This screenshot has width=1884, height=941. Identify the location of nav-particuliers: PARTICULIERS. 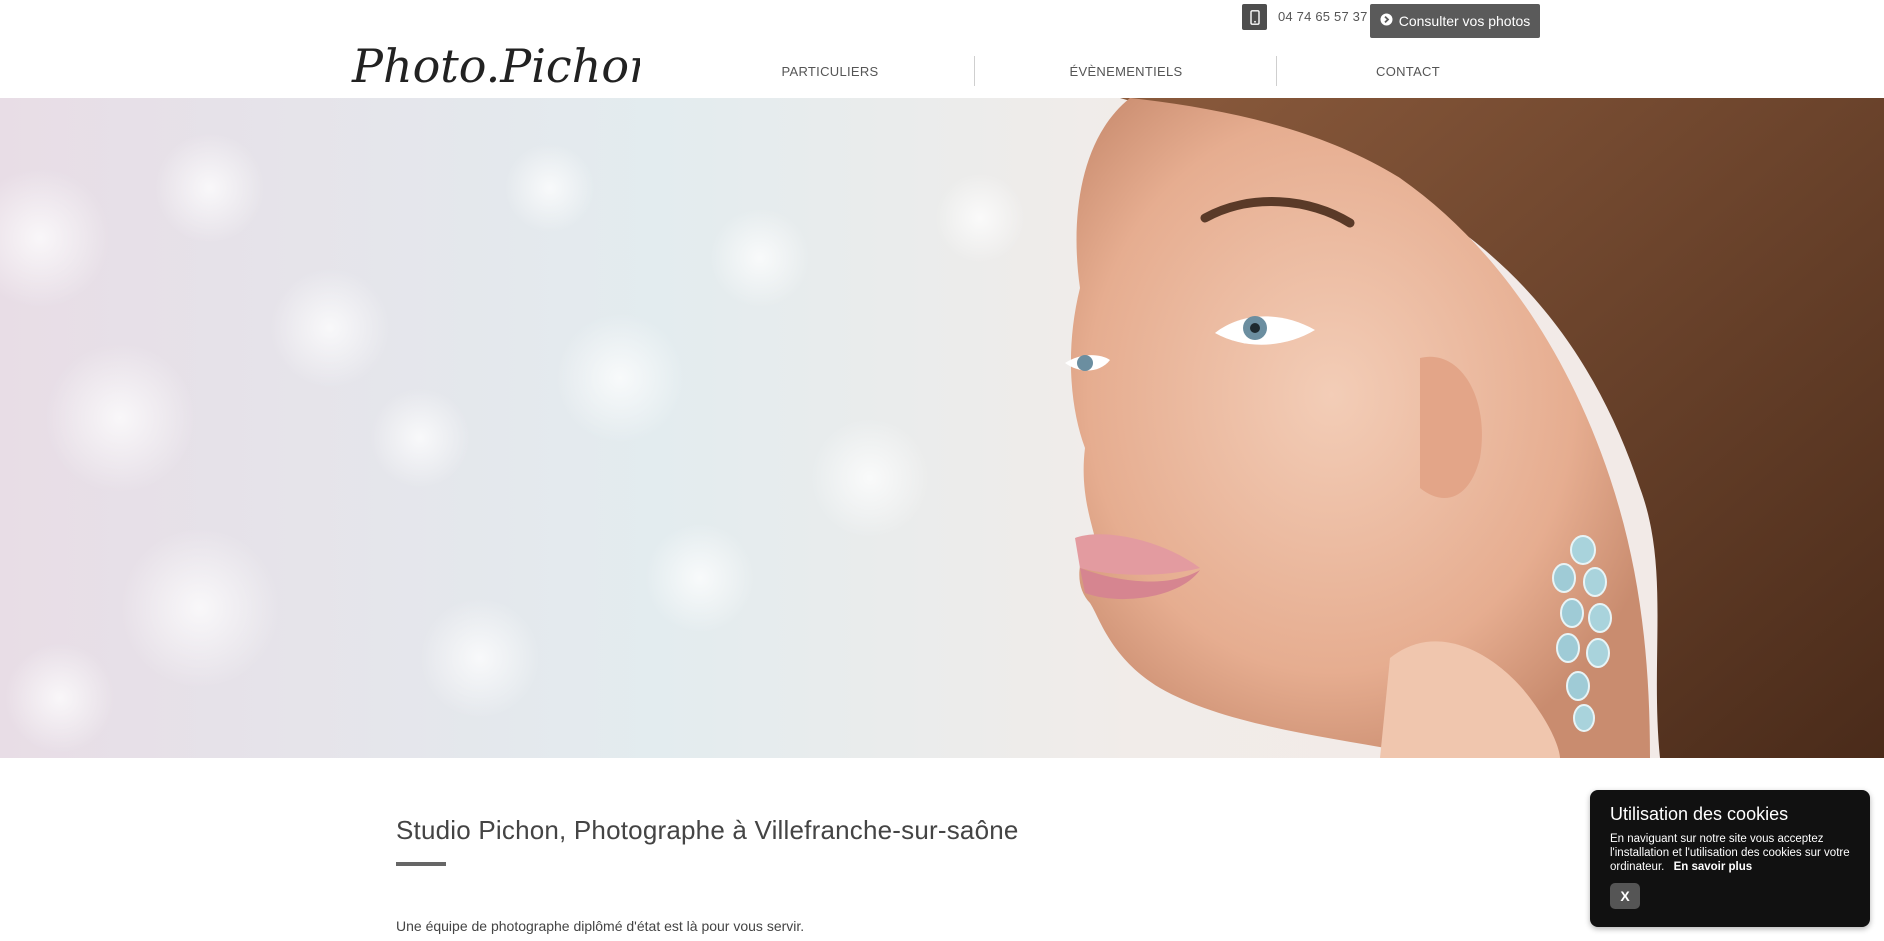
(830, 71).